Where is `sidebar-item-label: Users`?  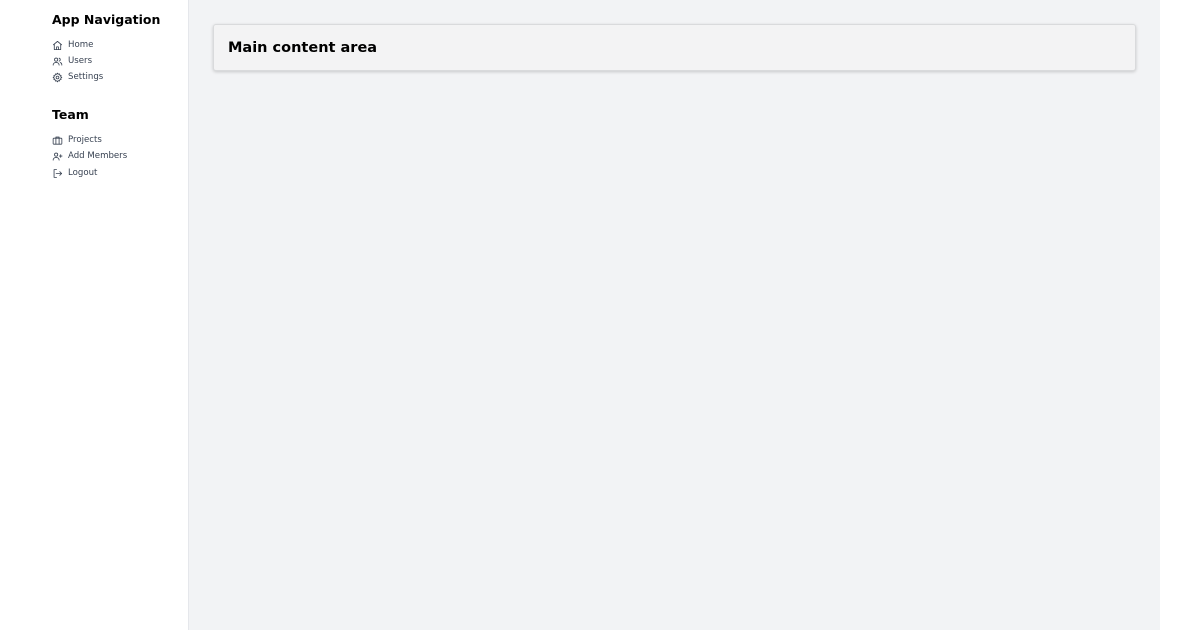 sidebar-item-label: Users is located at coordinates (80, 61).